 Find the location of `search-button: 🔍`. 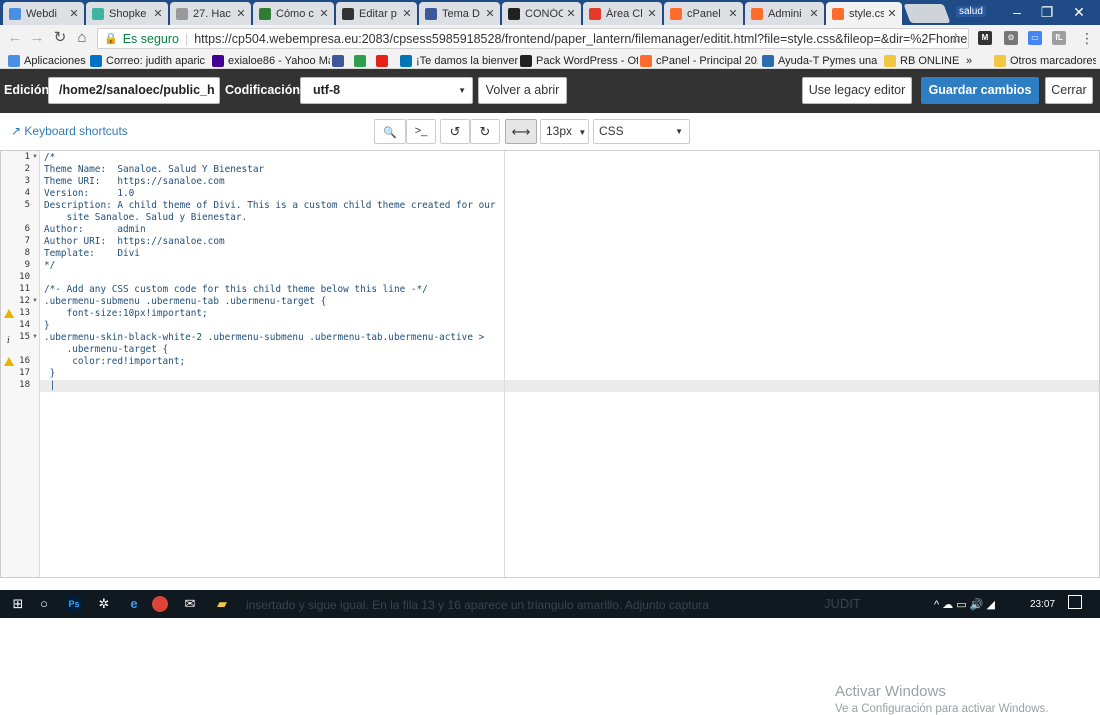

search-button: 🔍 is located at coordinates (390, 131).